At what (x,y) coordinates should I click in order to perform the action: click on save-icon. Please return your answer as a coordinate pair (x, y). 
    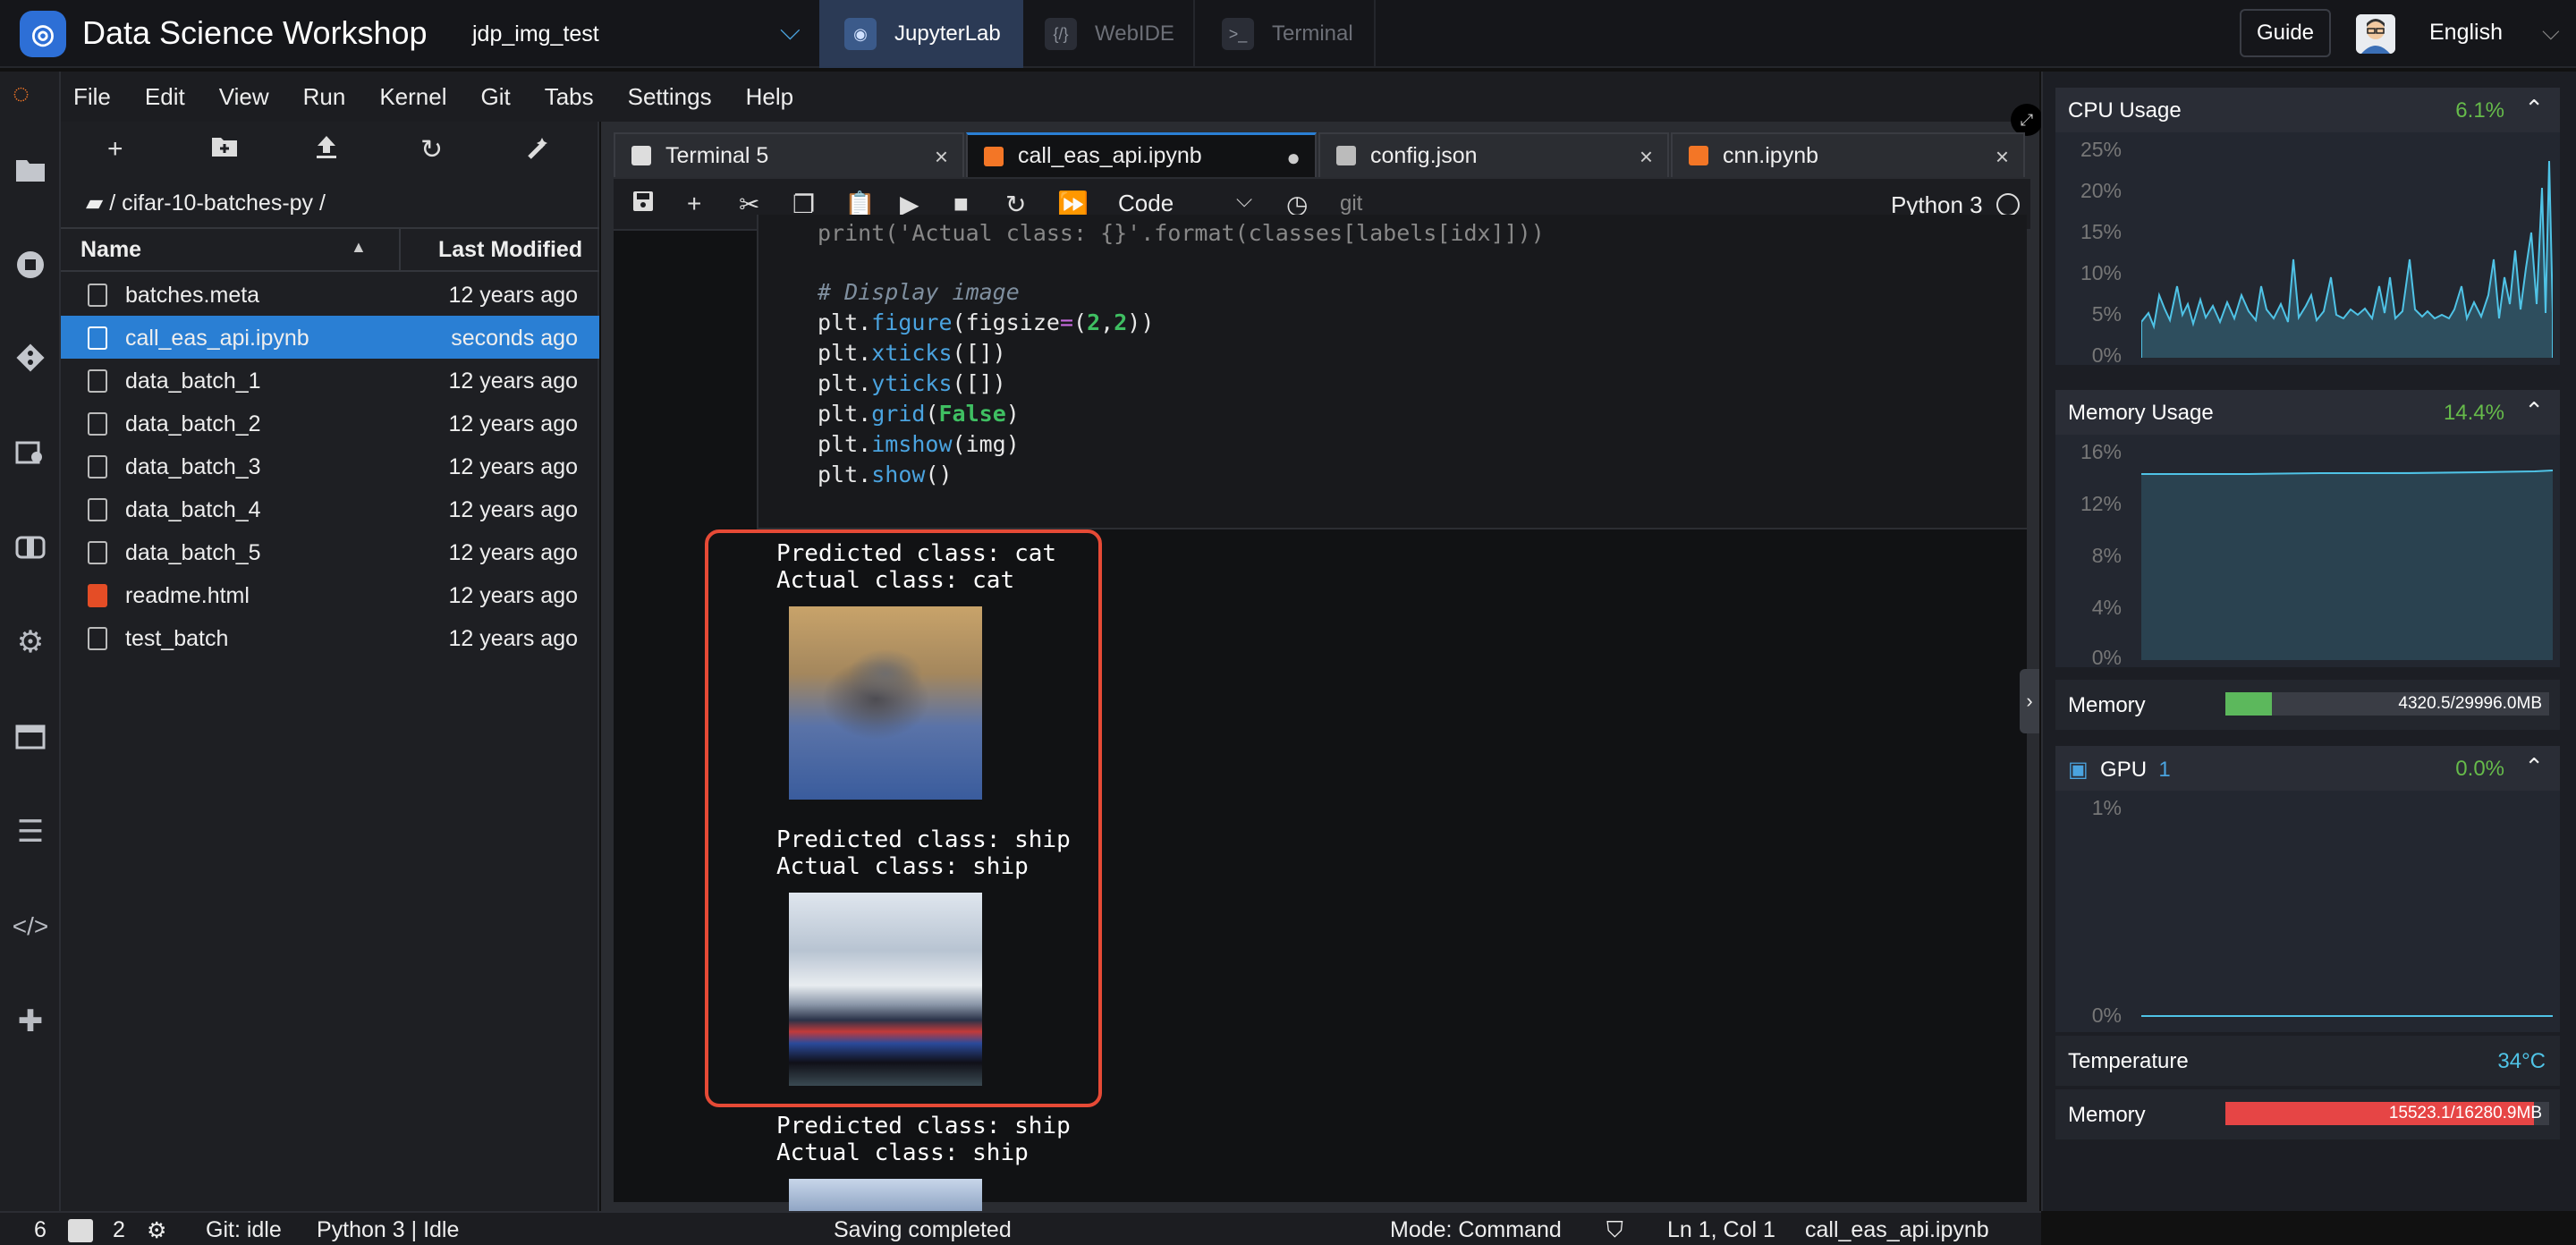
    Looking at the image, I should click on (643, 204).